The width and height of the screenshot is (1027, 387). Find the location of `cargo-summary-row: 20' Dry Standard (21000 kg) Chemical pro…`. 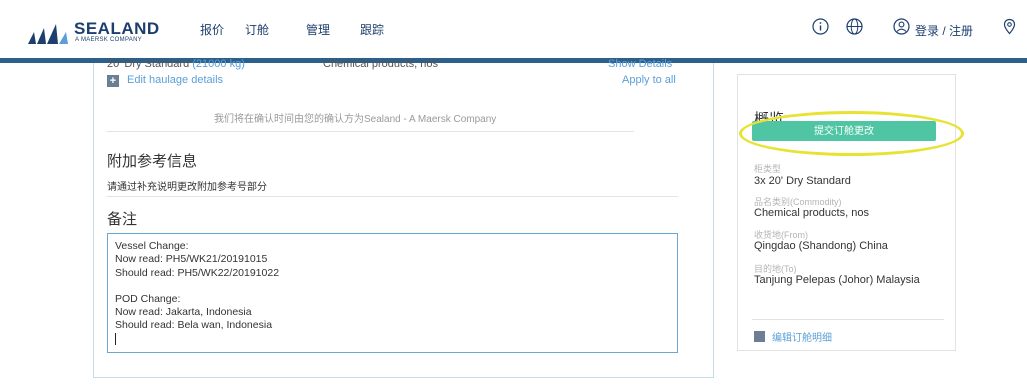

cargo-summary-row: 20' Dry Standard (21000 kg) Chemical pro… is located at coordinates (389, 64).